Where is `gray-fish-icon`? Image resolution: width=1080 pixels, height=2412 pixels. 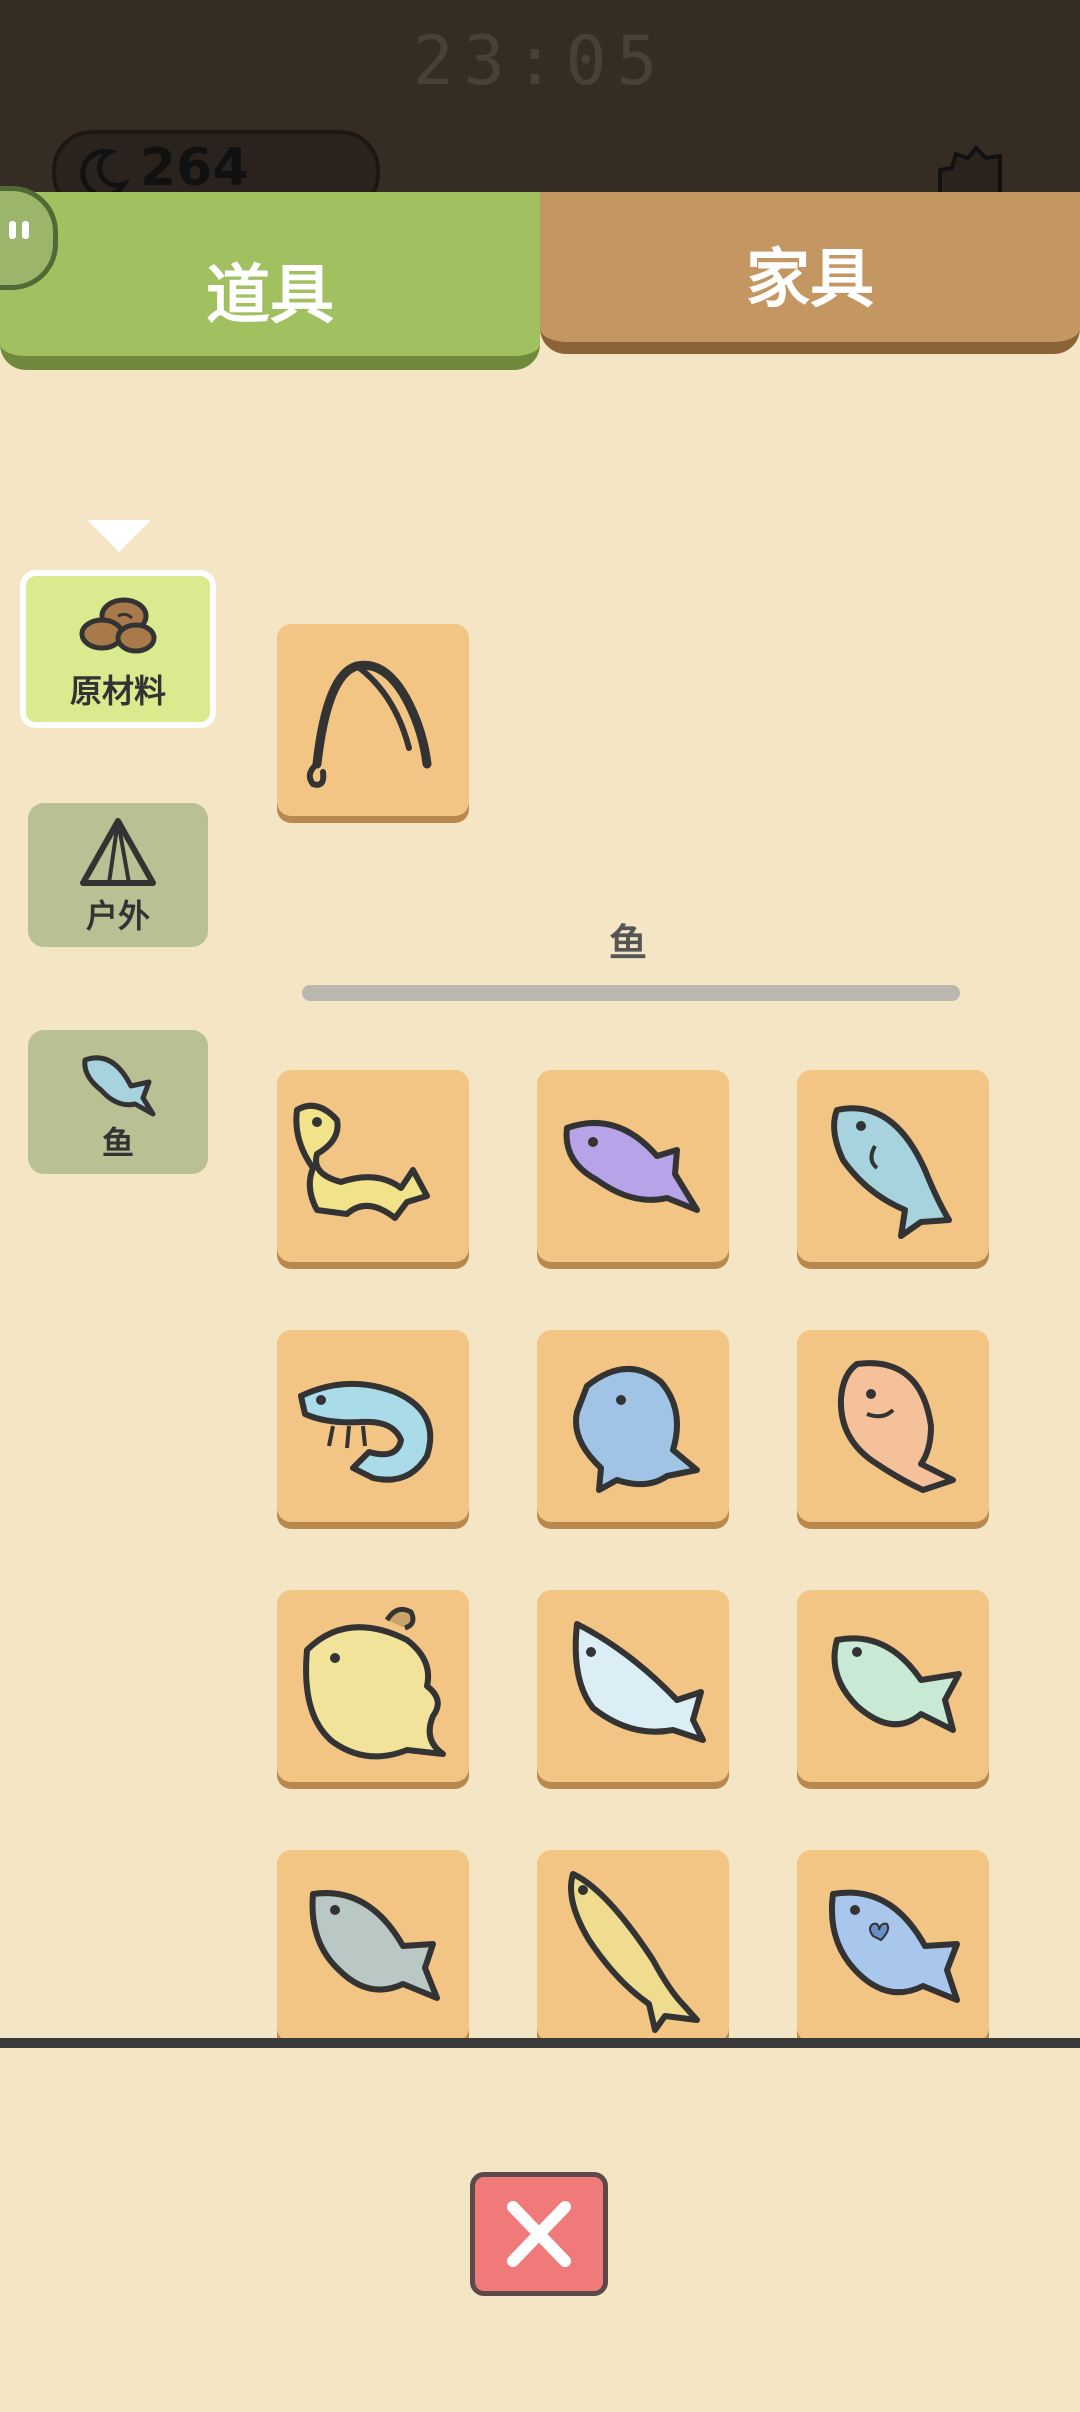 gray-fish-icon is located at coordinates (374, 1945).